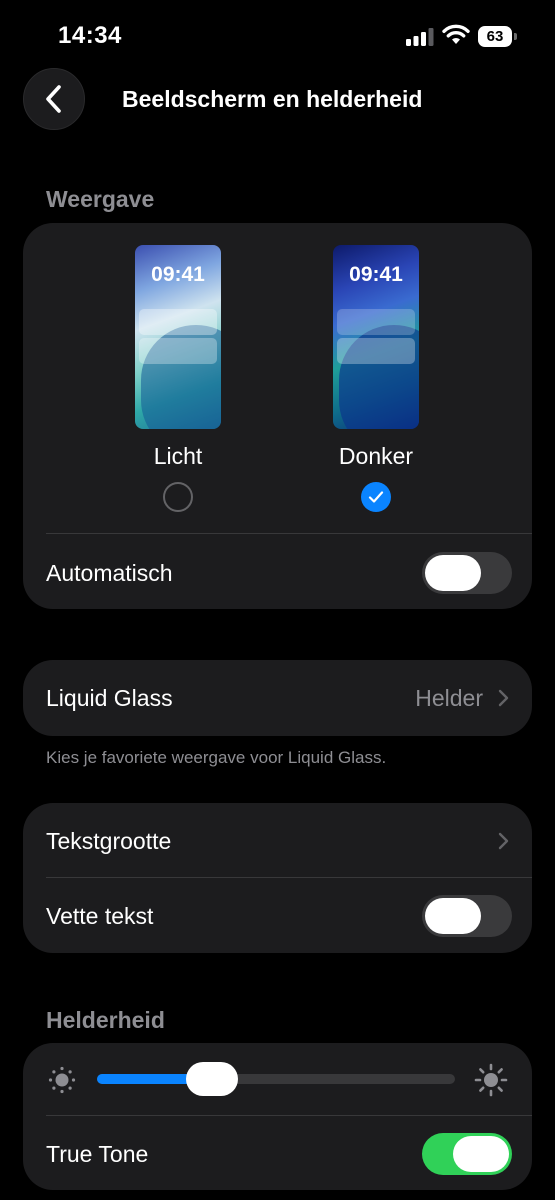 This screenshot has width=555, height=1200. What do you see at coordinates (420, 37) in the screenshot?
I see `cellular-signal-icon` at bounding box center [420, 37].